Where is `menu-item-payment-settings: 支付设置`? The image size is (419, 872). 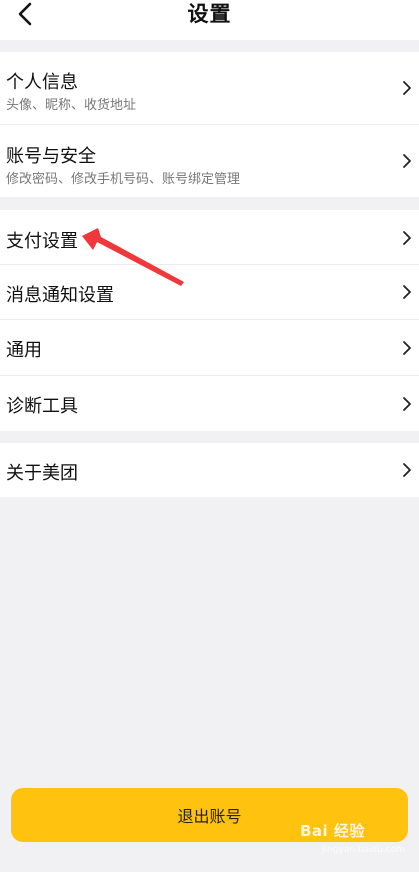 menu-item-payment-settings: 支付设置 is located at coordinates (209, 237).